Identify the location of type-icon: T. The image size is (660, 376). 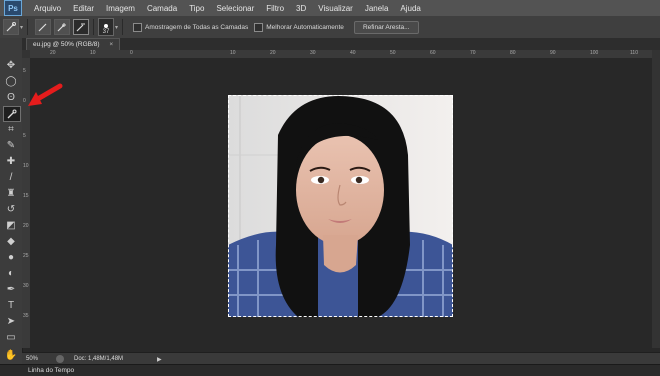
(11, 305).